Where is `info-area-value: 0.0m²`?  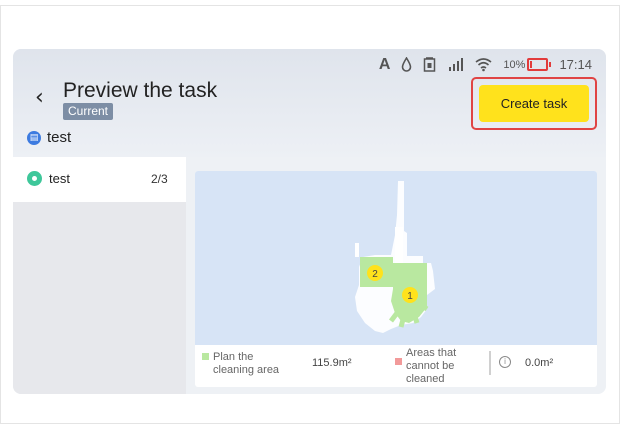 info-area-value: 0.0m² is located at coordinates (539, 363).